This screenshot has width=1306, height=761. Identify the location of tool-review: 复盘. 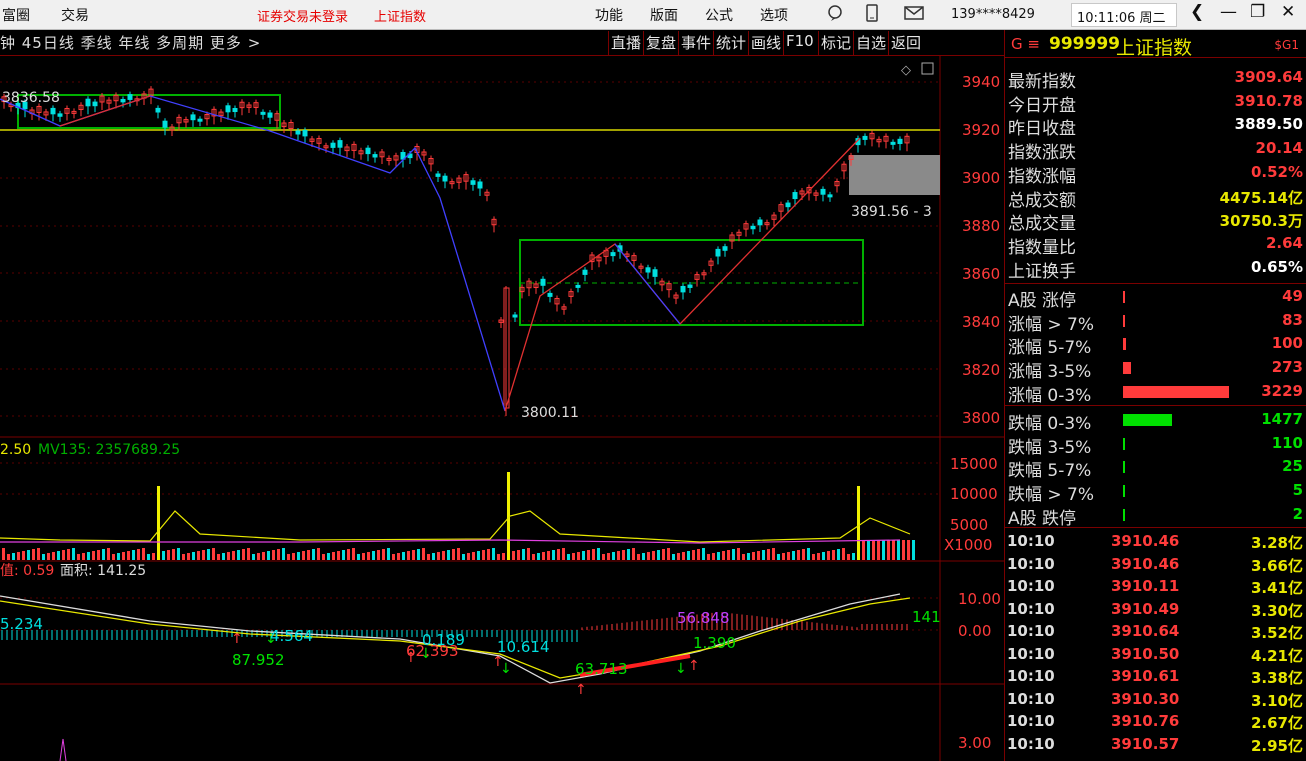
(661, 43).